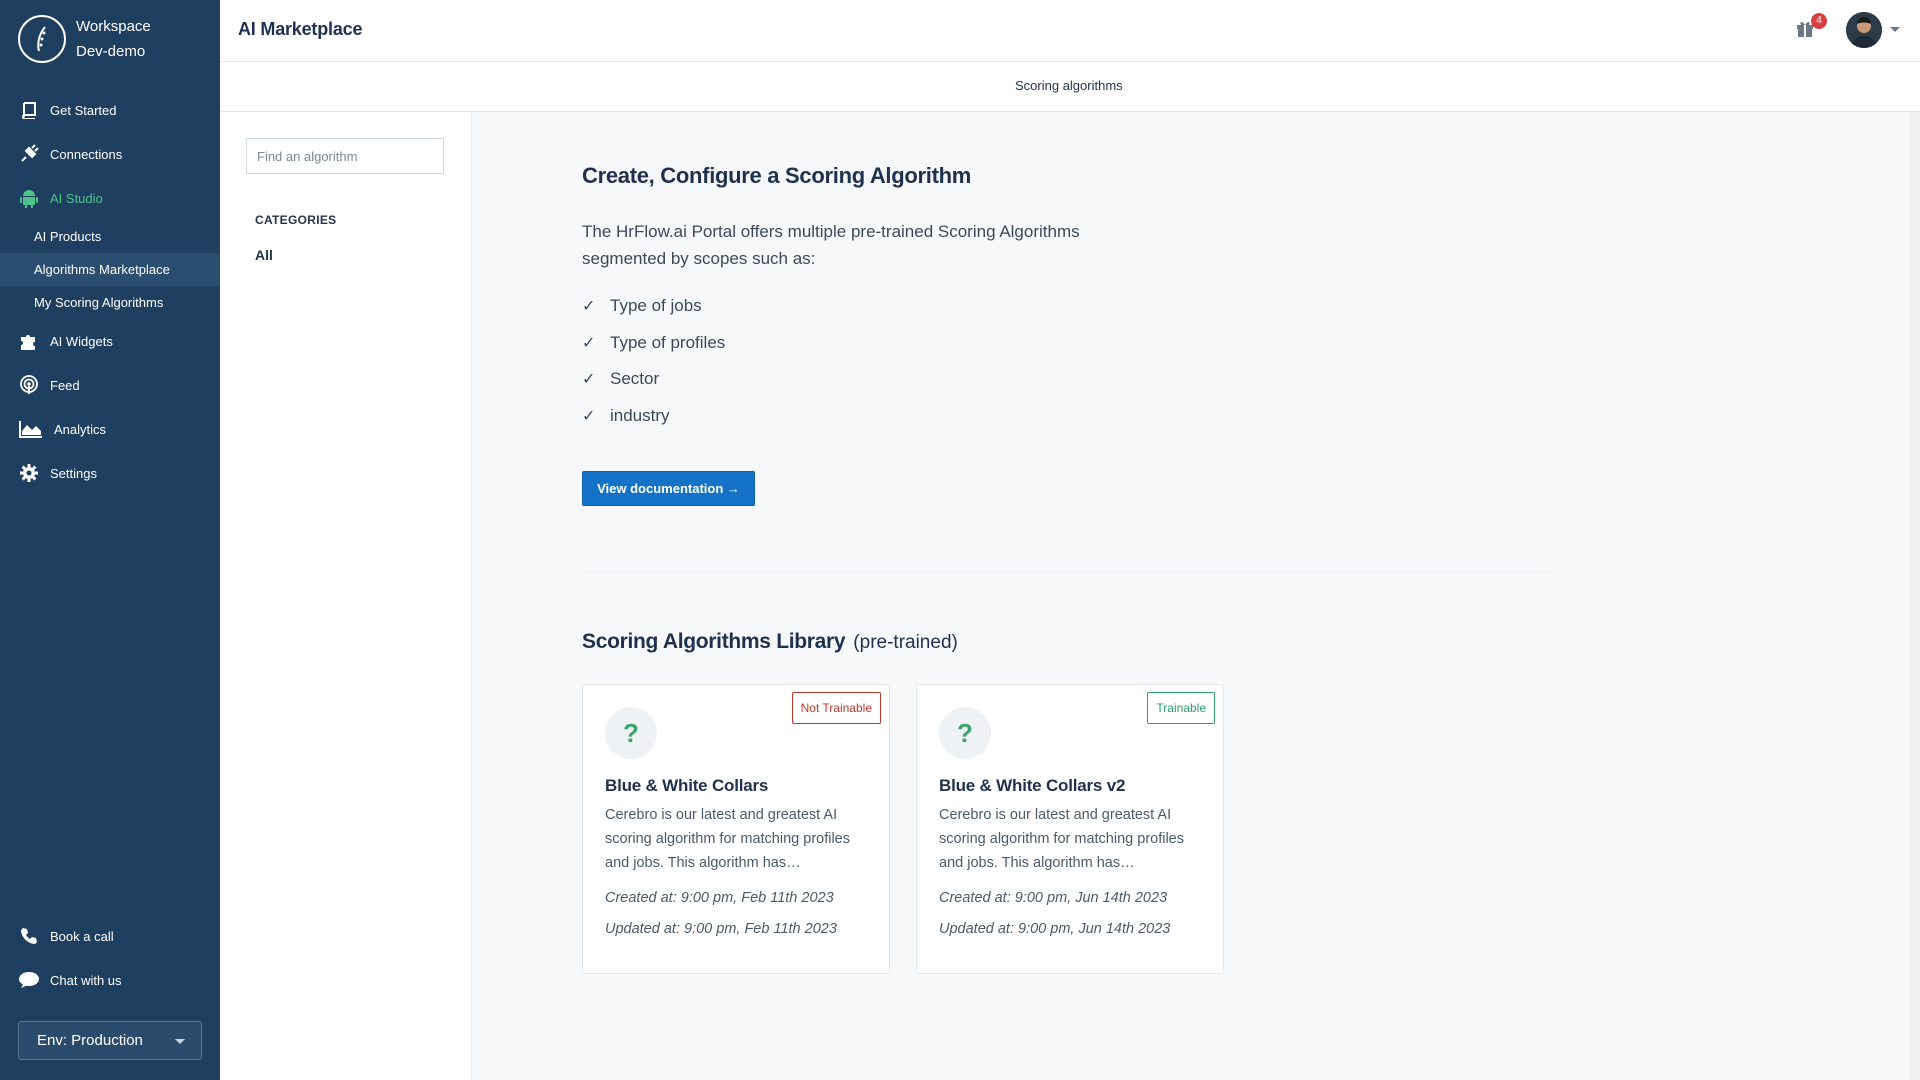  I want to click on updated-date: Updated at: 9:00 pm, Jun 14th 2023, so click(1055, 929).